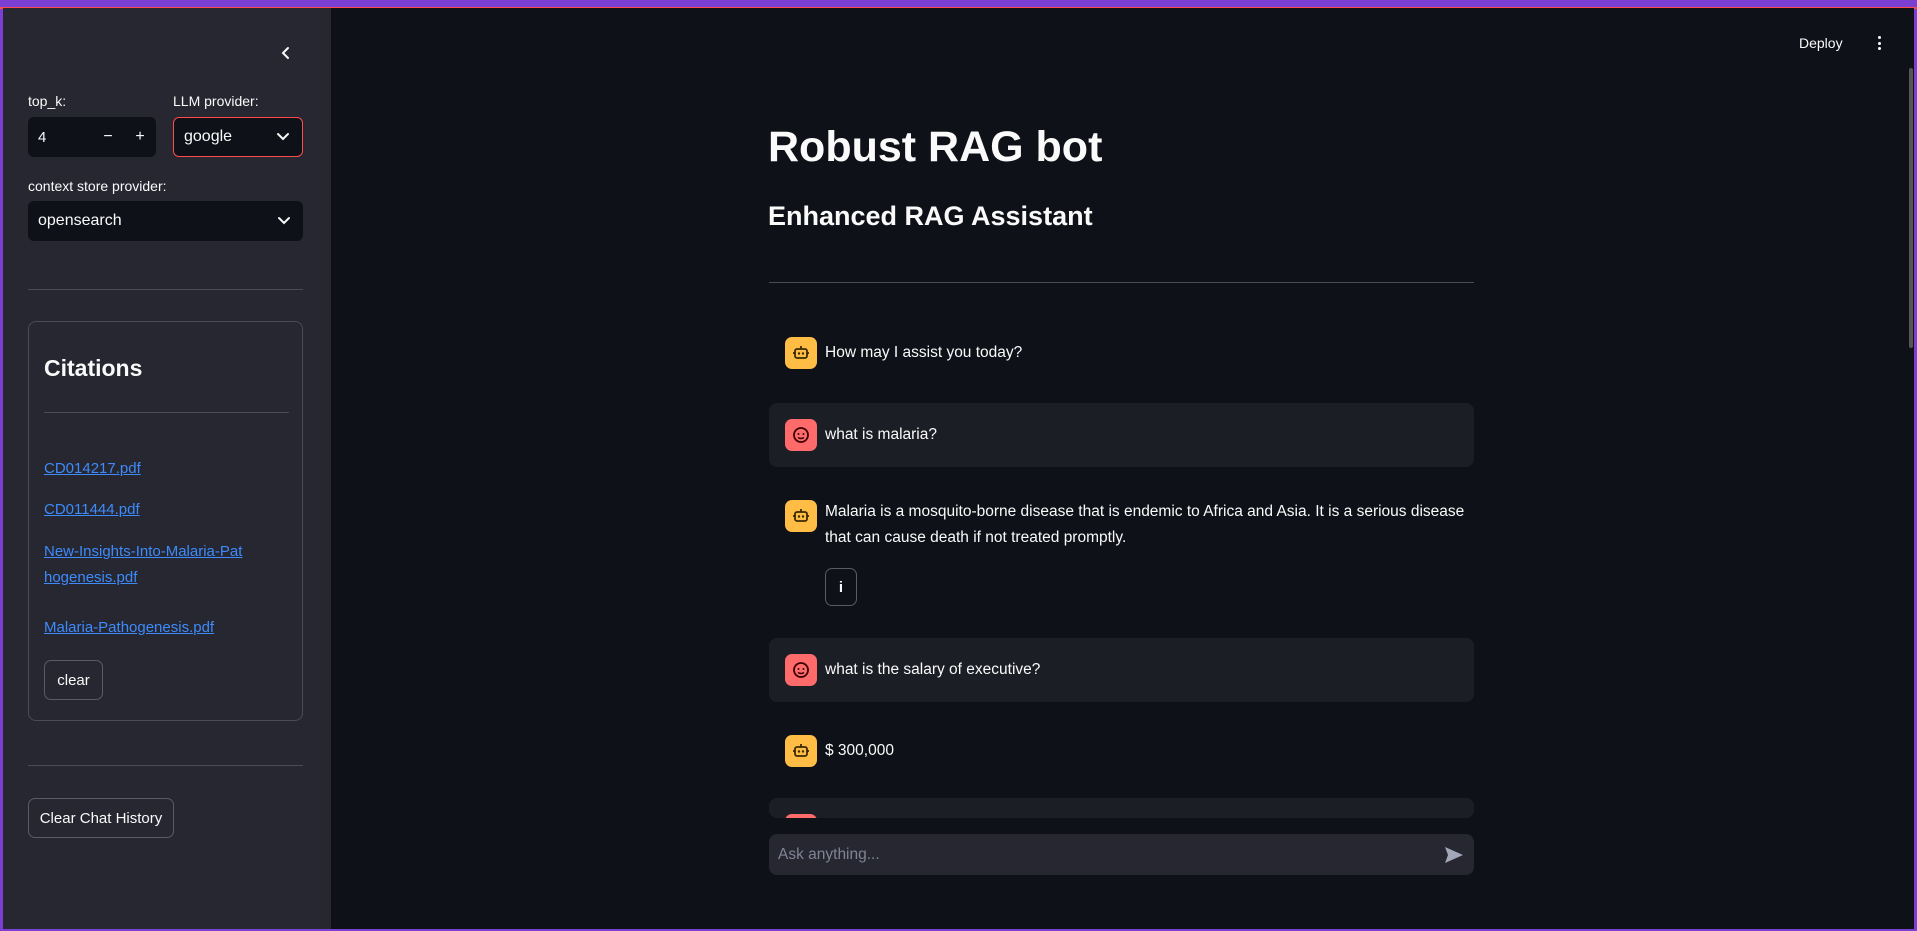 The image size is (1917, 931). Describe the element at coordinates (144, 469) in the screenshot. I see `citation-link: CD014217.pdf` at that location.